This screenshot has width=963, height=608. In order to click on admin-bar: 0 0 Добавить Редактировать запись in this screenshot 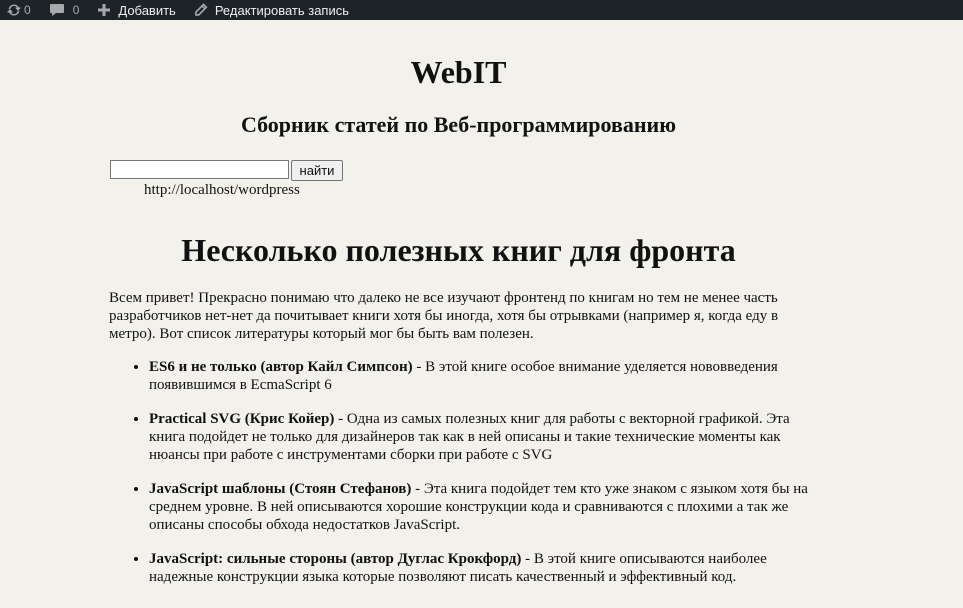, I will do `click(481, 10)`.